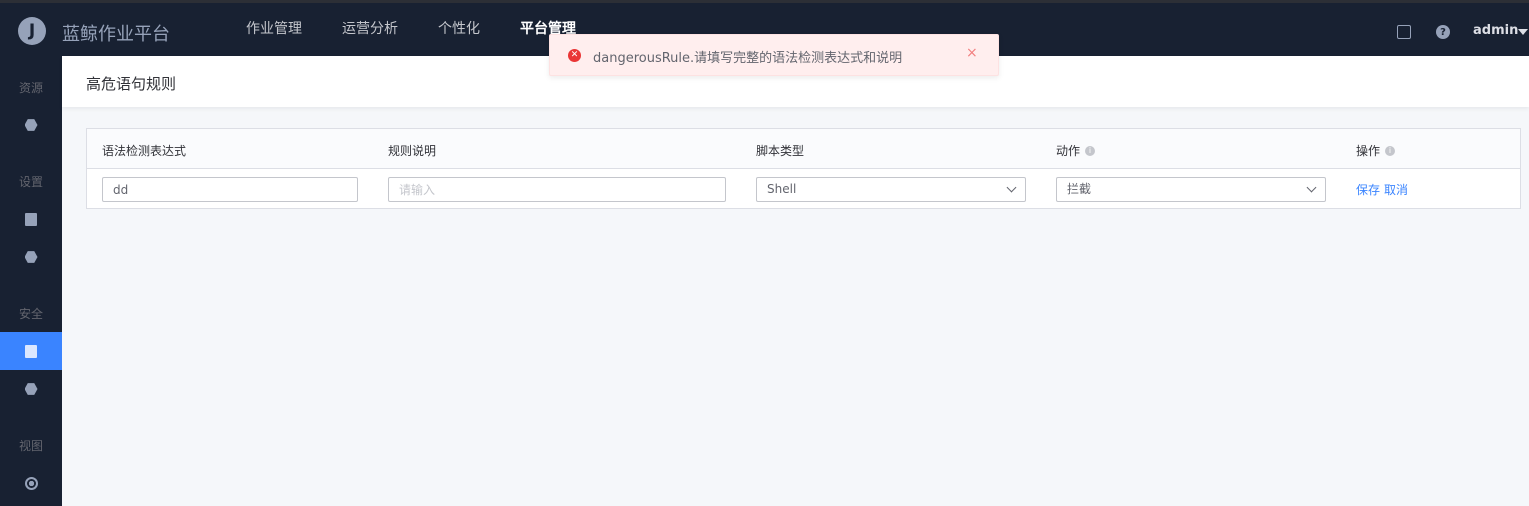 Image resolution: width=1529 pixels, height=506 pixels. What do you see at coordinates (574, 55) in the screenshot?
I see `error-icon: ✕` at bounding box center [574, 55].